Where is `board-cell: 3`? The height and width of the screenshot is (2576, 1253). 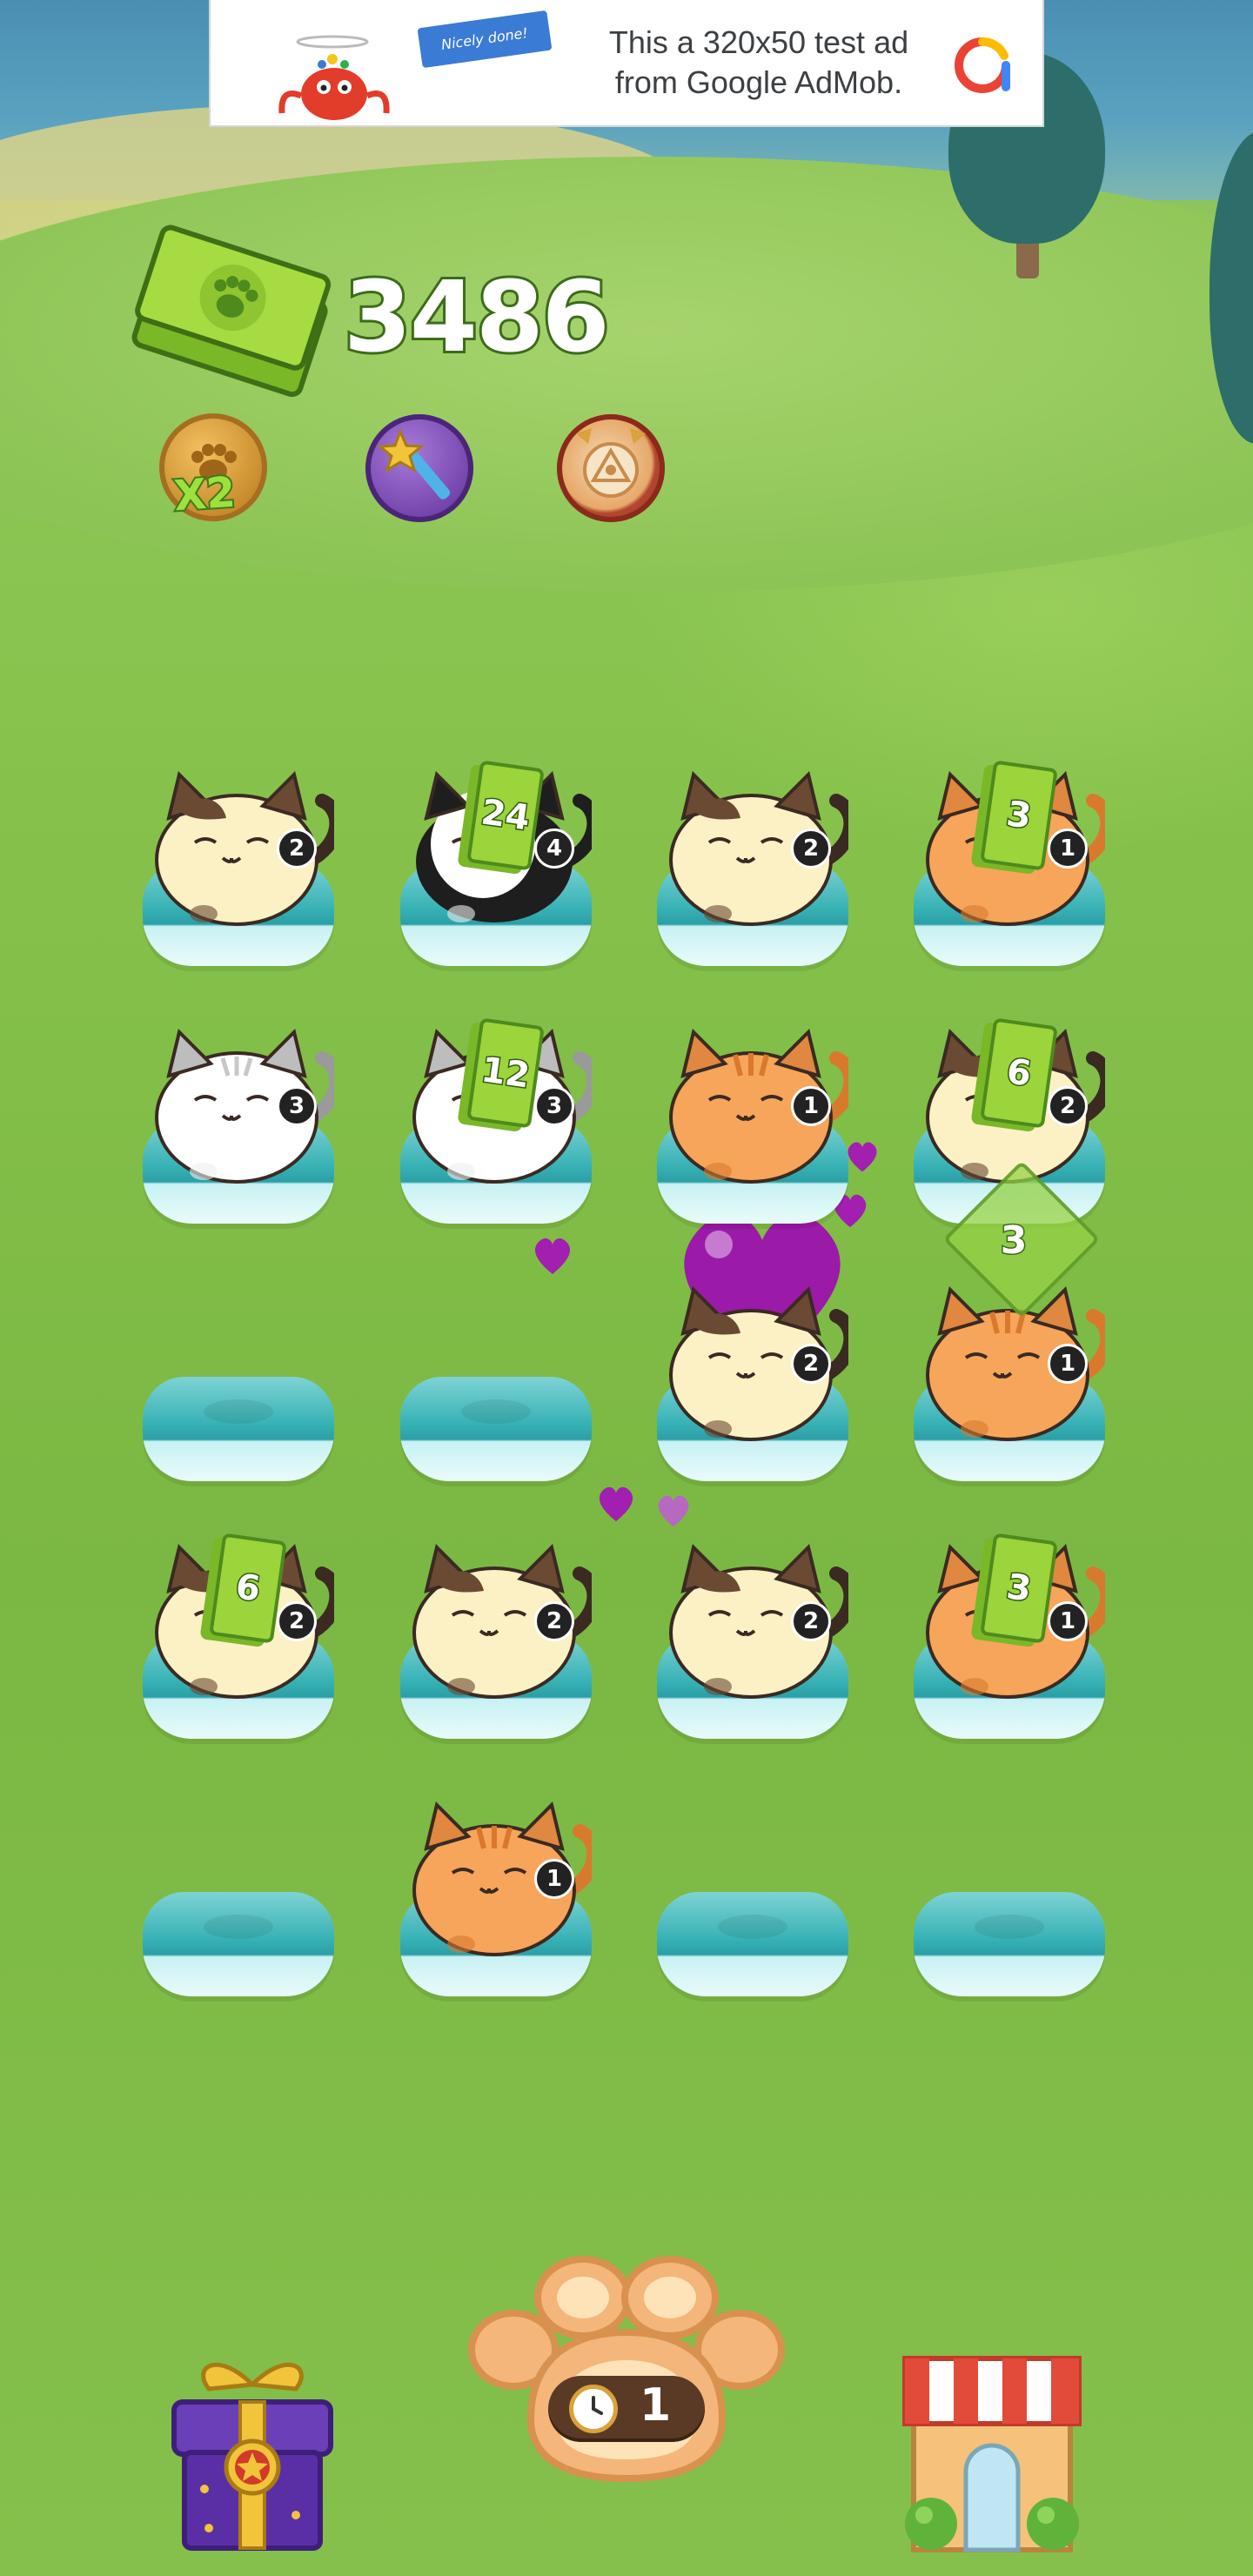
board-cell: 3 is located at coordinates (239, 1107).